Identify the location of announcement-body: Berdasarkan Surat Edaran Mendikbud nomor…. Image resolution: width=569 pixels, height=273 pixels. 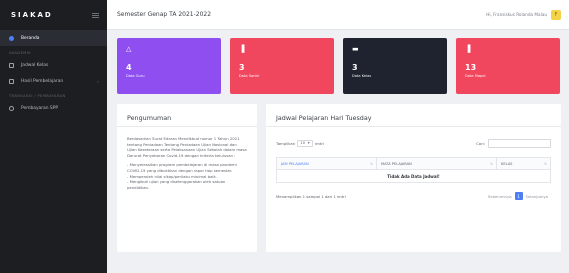
(187, 158).